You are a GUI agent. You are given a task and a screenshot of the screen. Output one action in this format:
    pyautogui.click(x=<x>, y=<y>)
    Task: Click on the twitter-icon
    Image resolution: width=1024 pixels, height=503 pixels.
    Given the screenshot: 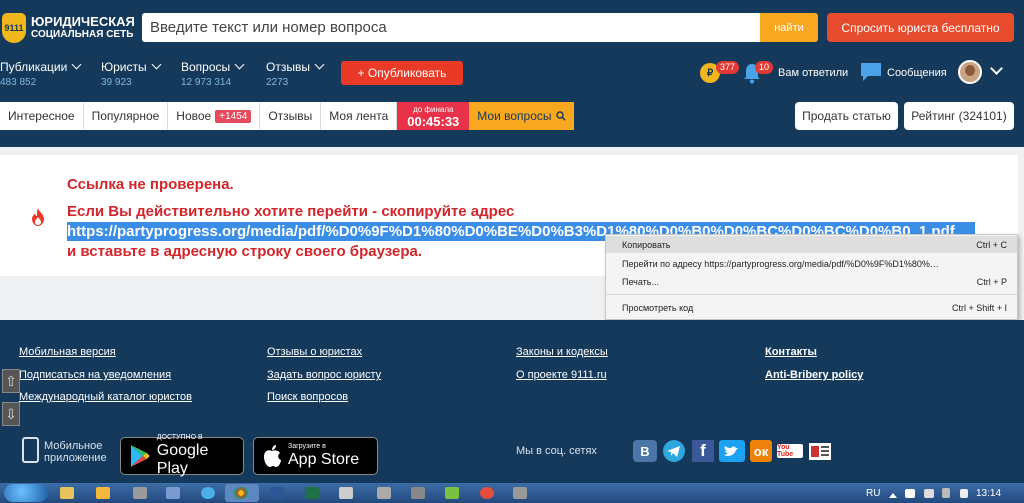 What is the action you would take?
    pyautogui.click(x=732, y=451)
    